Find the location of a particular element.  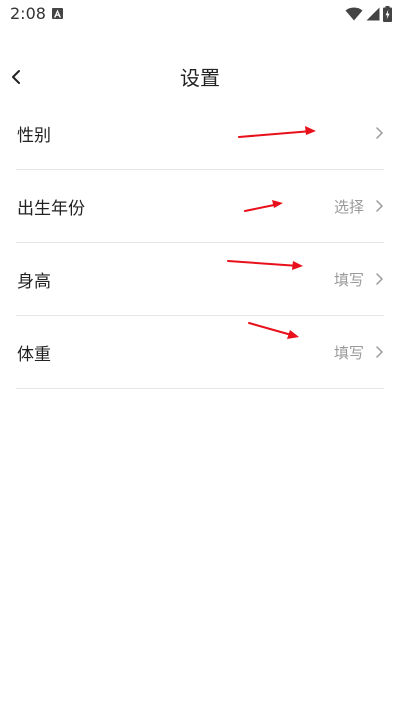

setting-value: 选择 is located at coordinates (348, 207).